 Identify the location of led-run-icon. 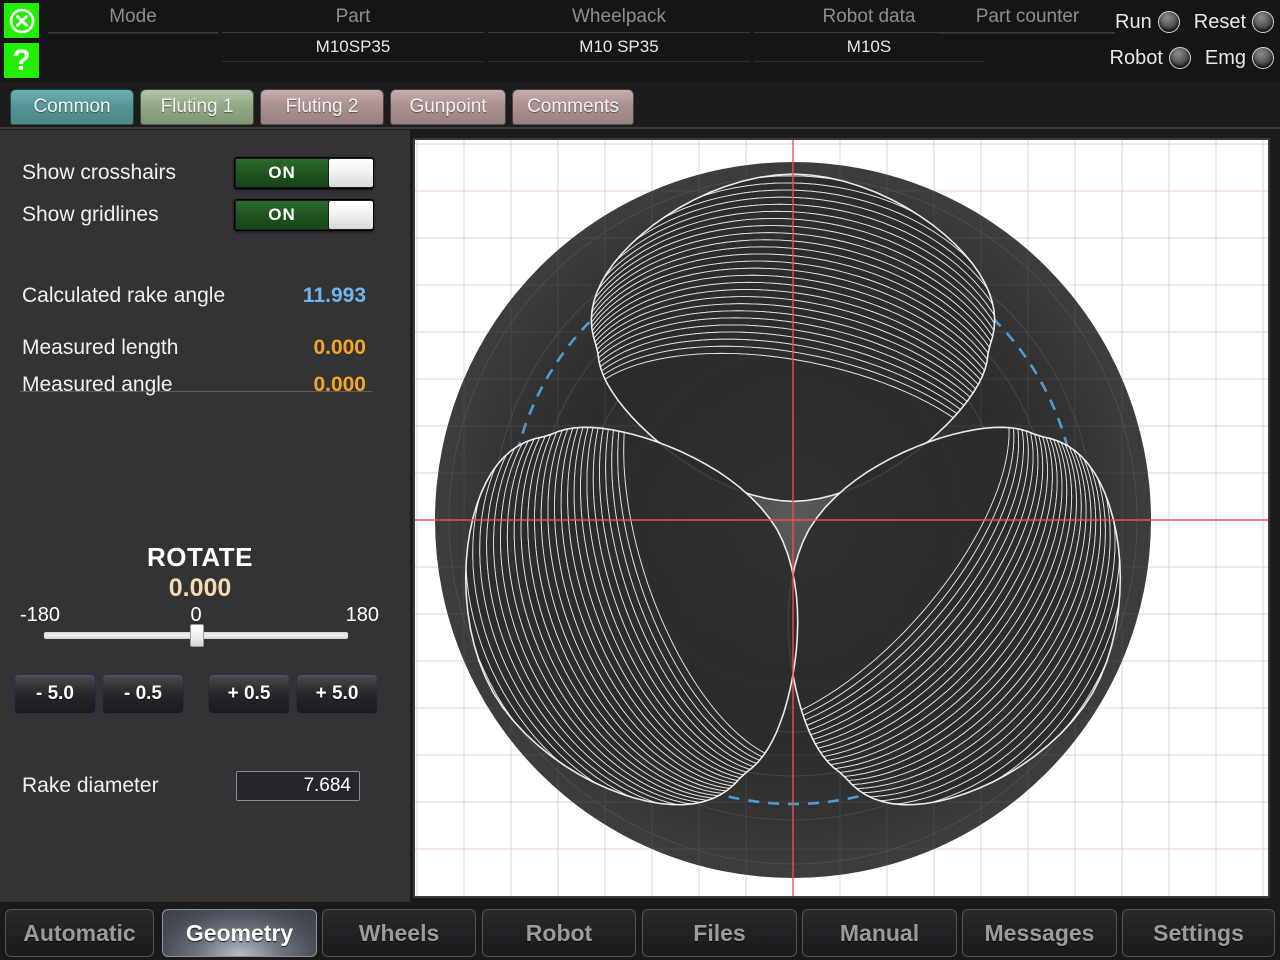
(1168, 22).